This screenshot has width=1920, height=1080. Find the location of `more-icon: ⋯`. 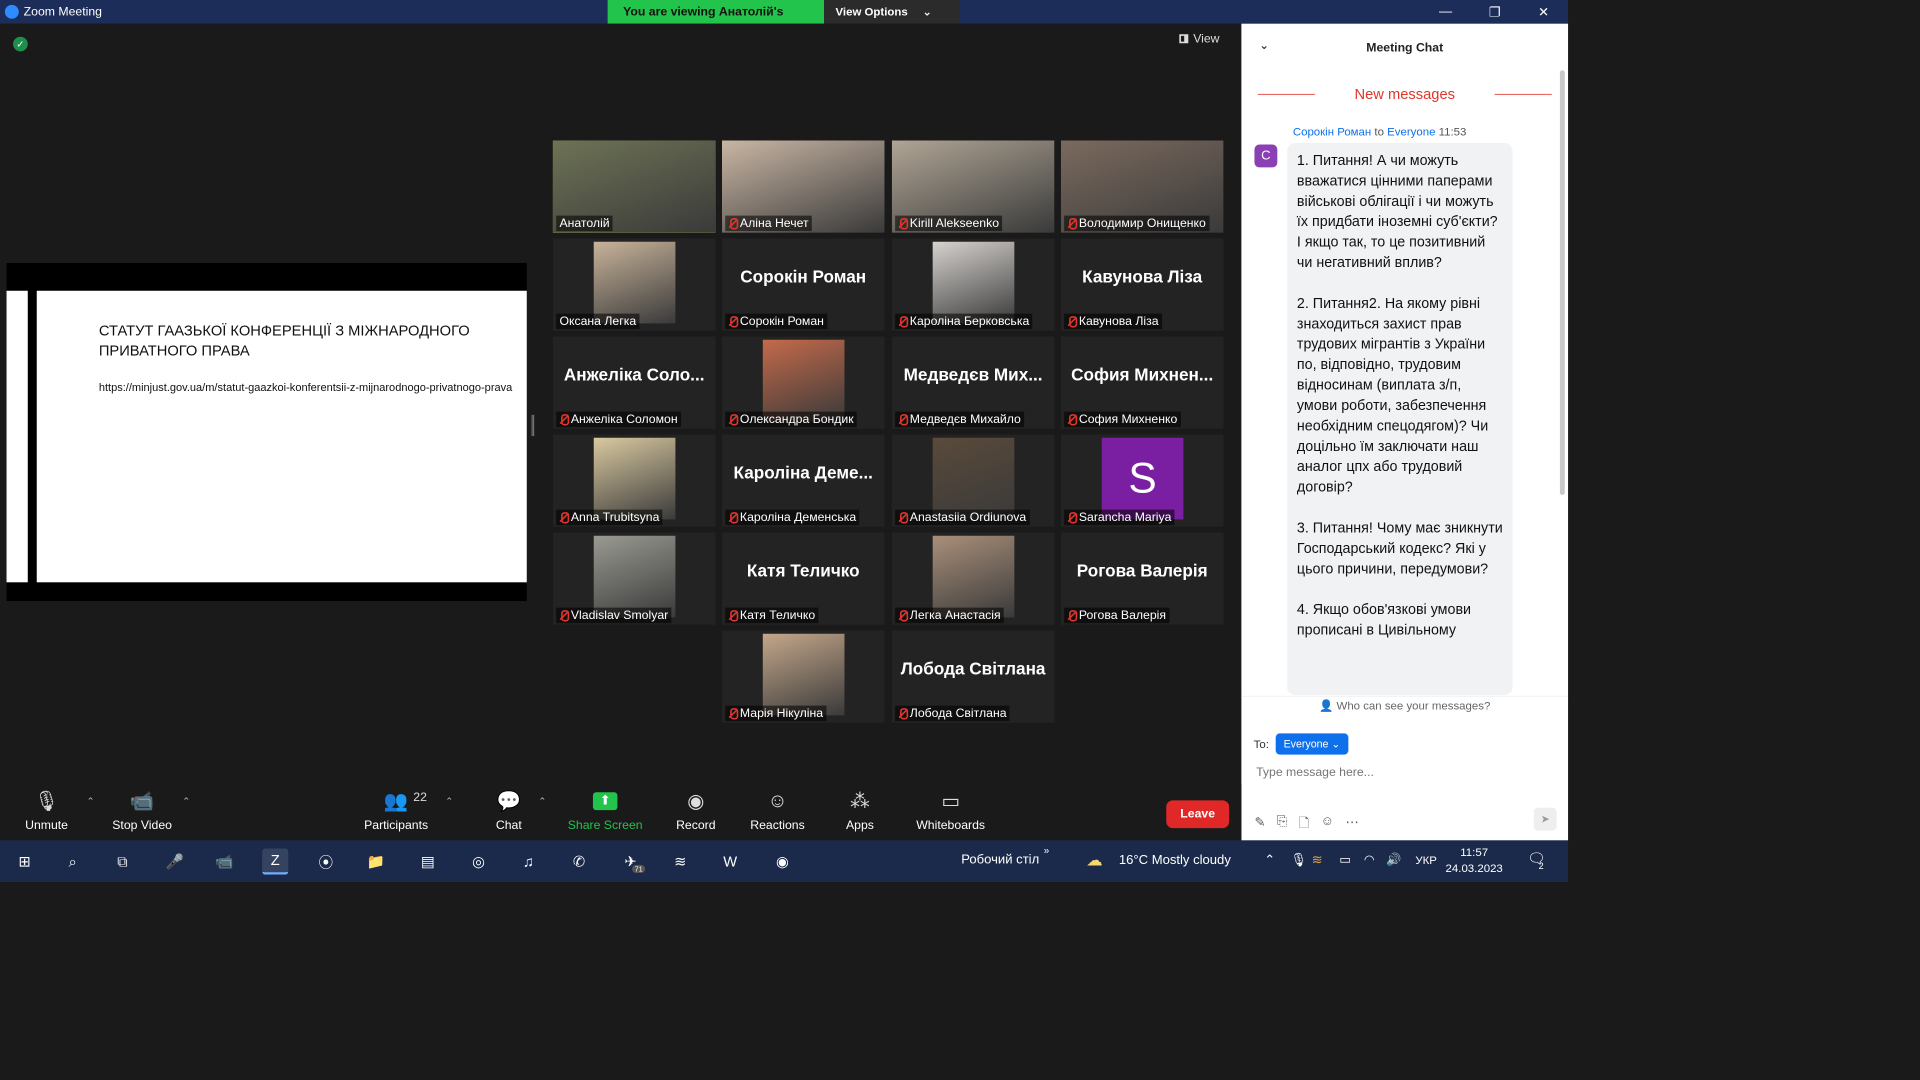

more-icon: ⋯ is located at coordinates (1351, 825).